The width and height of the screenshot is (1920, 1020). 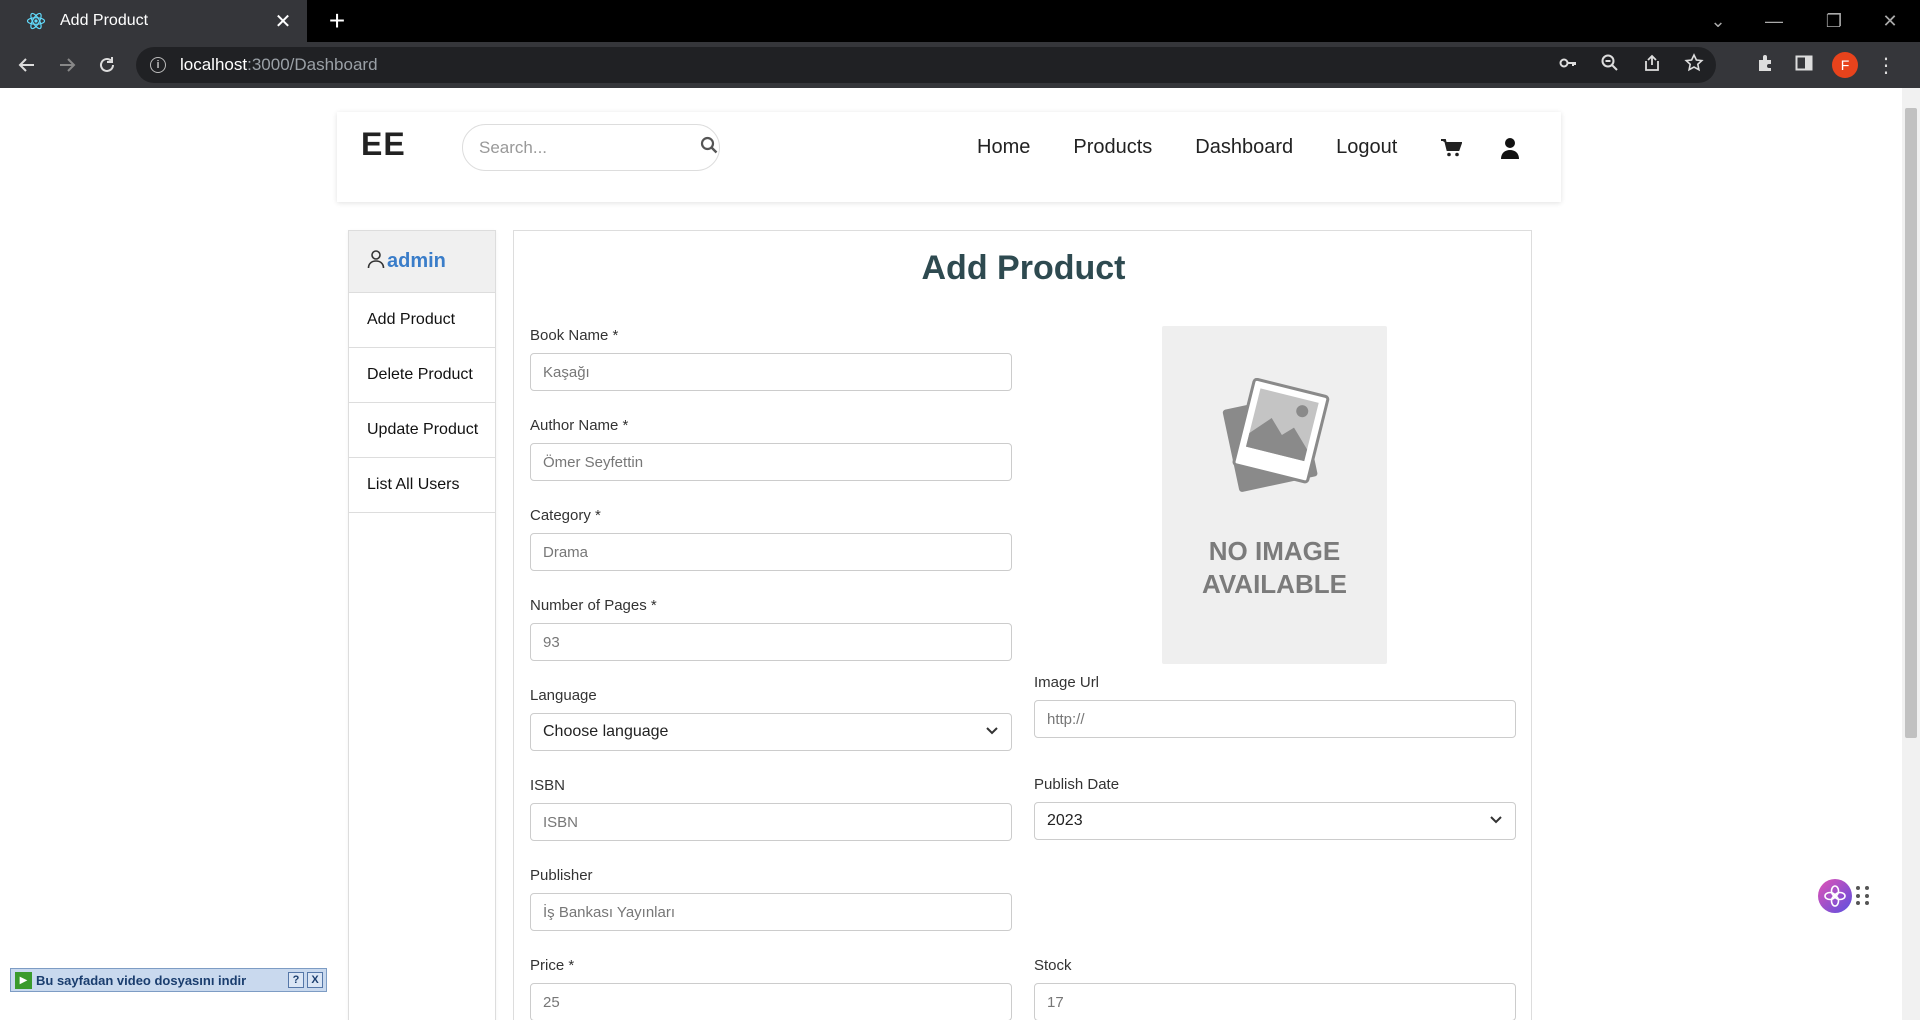 What do you see at coordinates (1652, 65) in the screenshot?
I see `share-icon` at bounding box center [1652, 65].